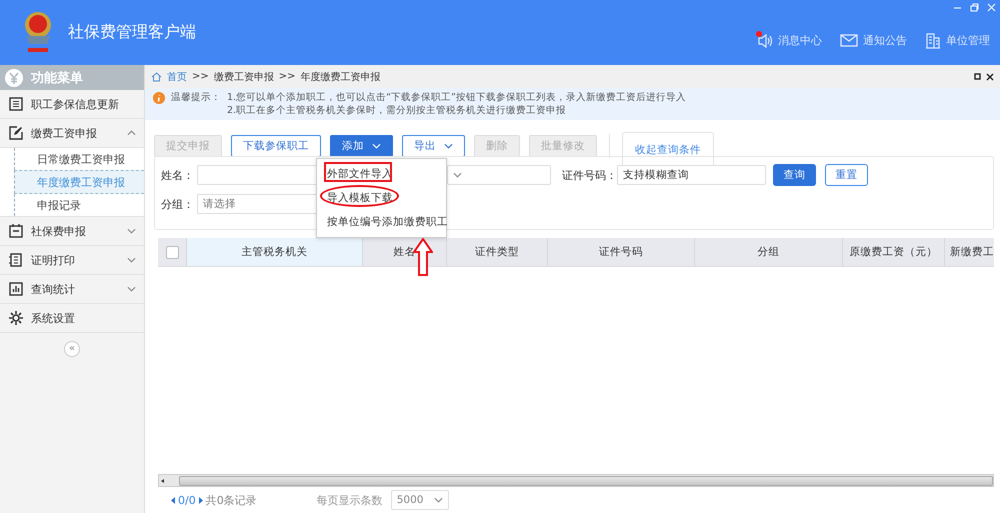  I want to click on record-count: 共0条记录, so click(231, 500).